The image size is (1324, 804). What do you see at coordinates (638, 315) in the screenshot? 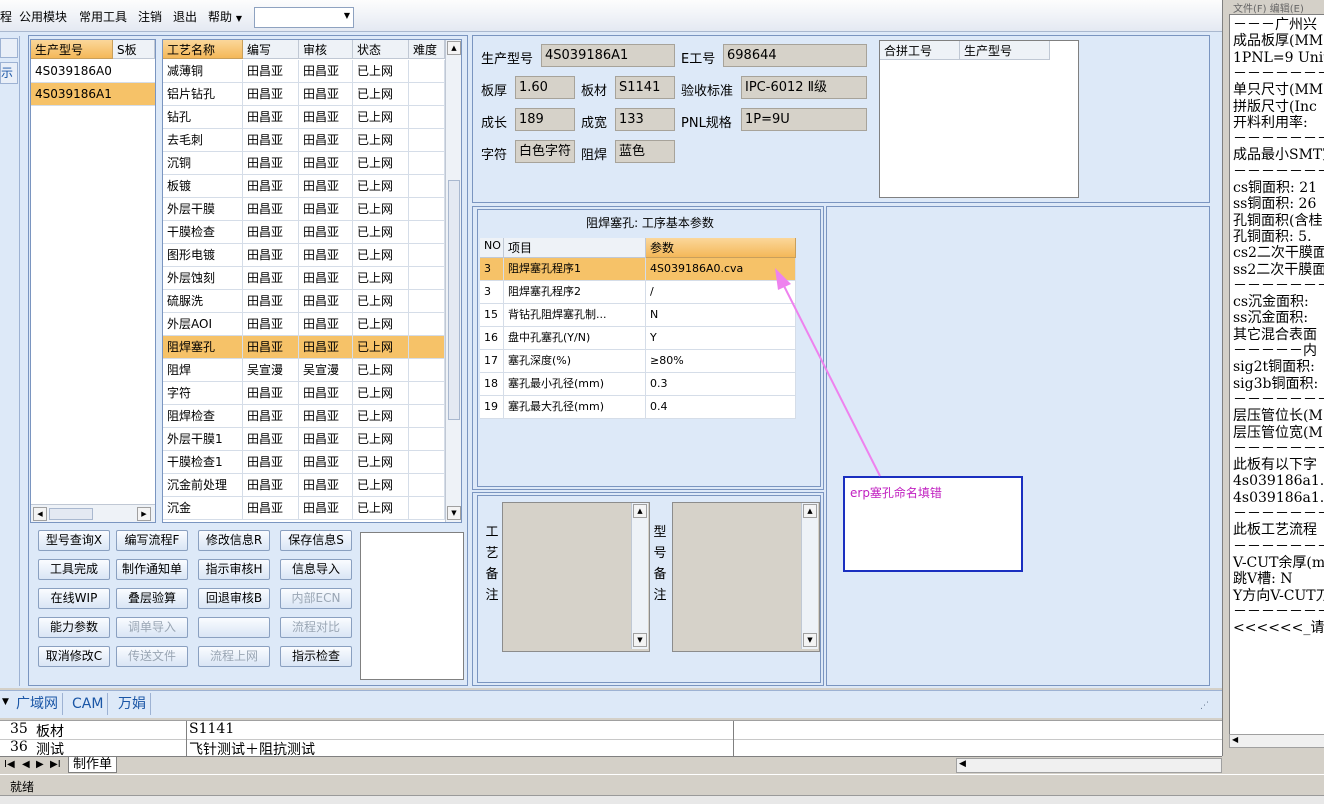
I see `param-row: 15 背钻孔阻焊塞孔制... N` at bounding box center [638, 315].